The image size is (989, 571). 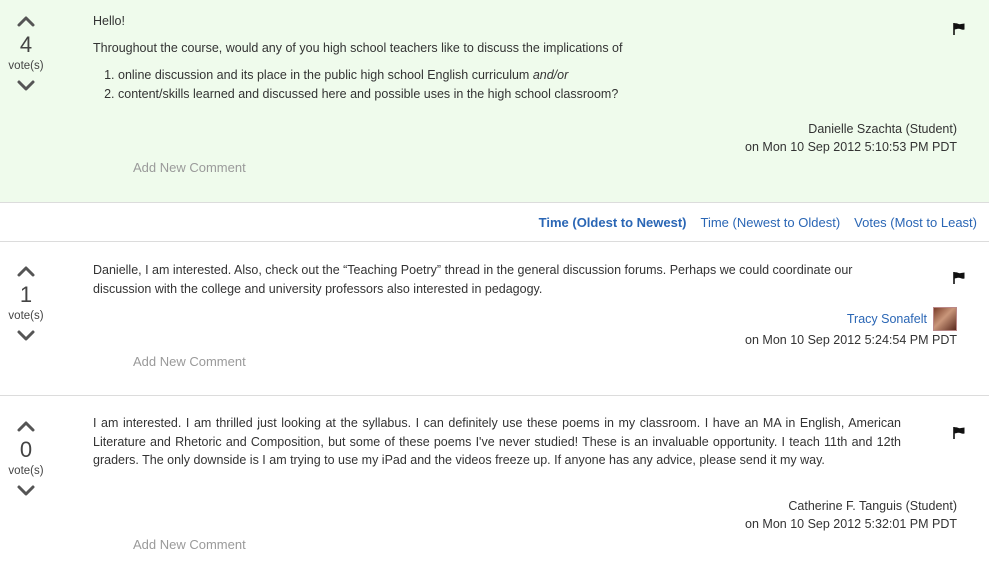 I want to click on sort-newest-link: Time (Newest to Oldest), so click(x=770, y=222).